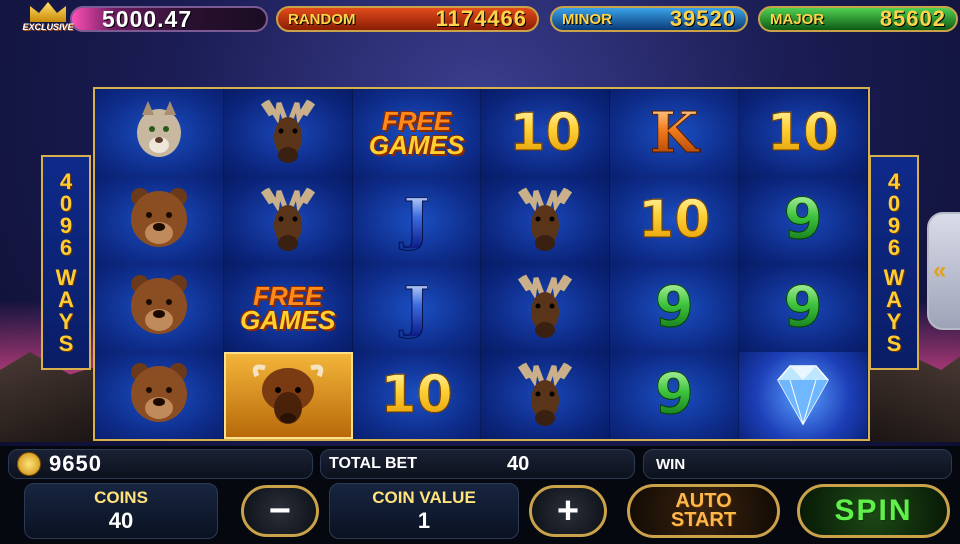  I want to click on total-bet-label: TOTAL BET, so click(373, 463).